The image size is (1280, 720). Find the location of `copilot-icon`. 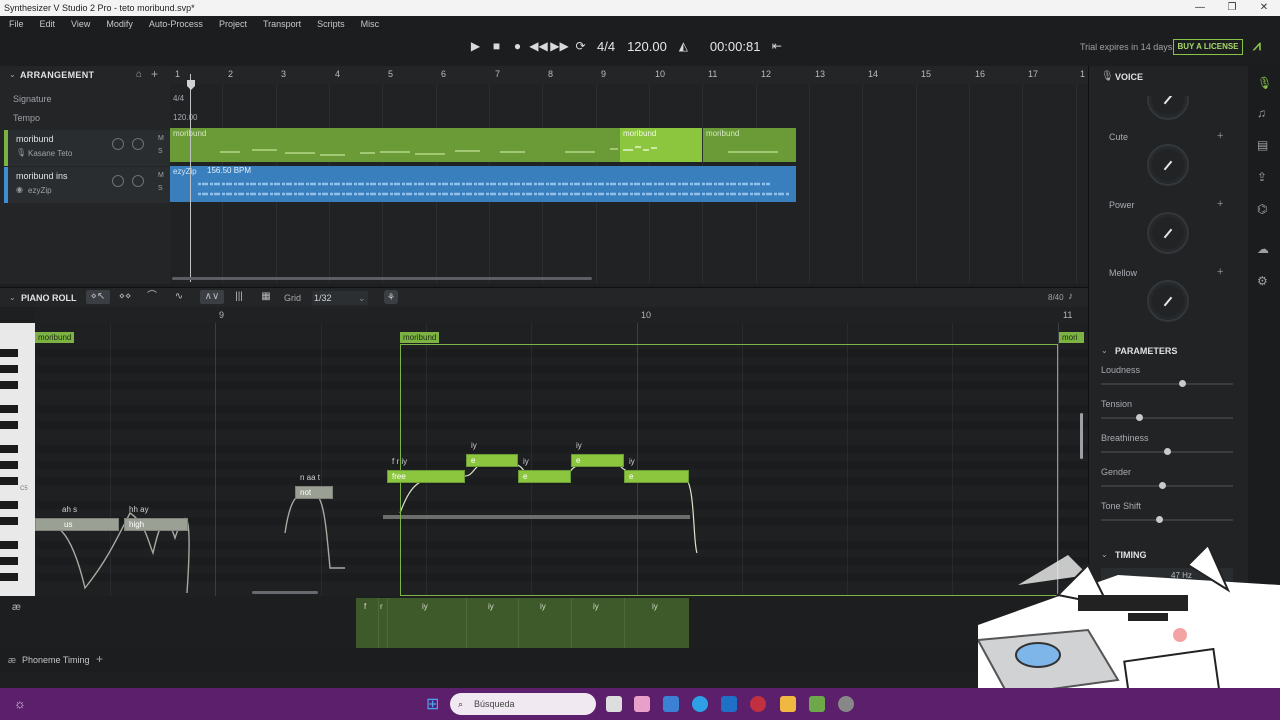

copilot-icon is located at coordinates (642, 704).